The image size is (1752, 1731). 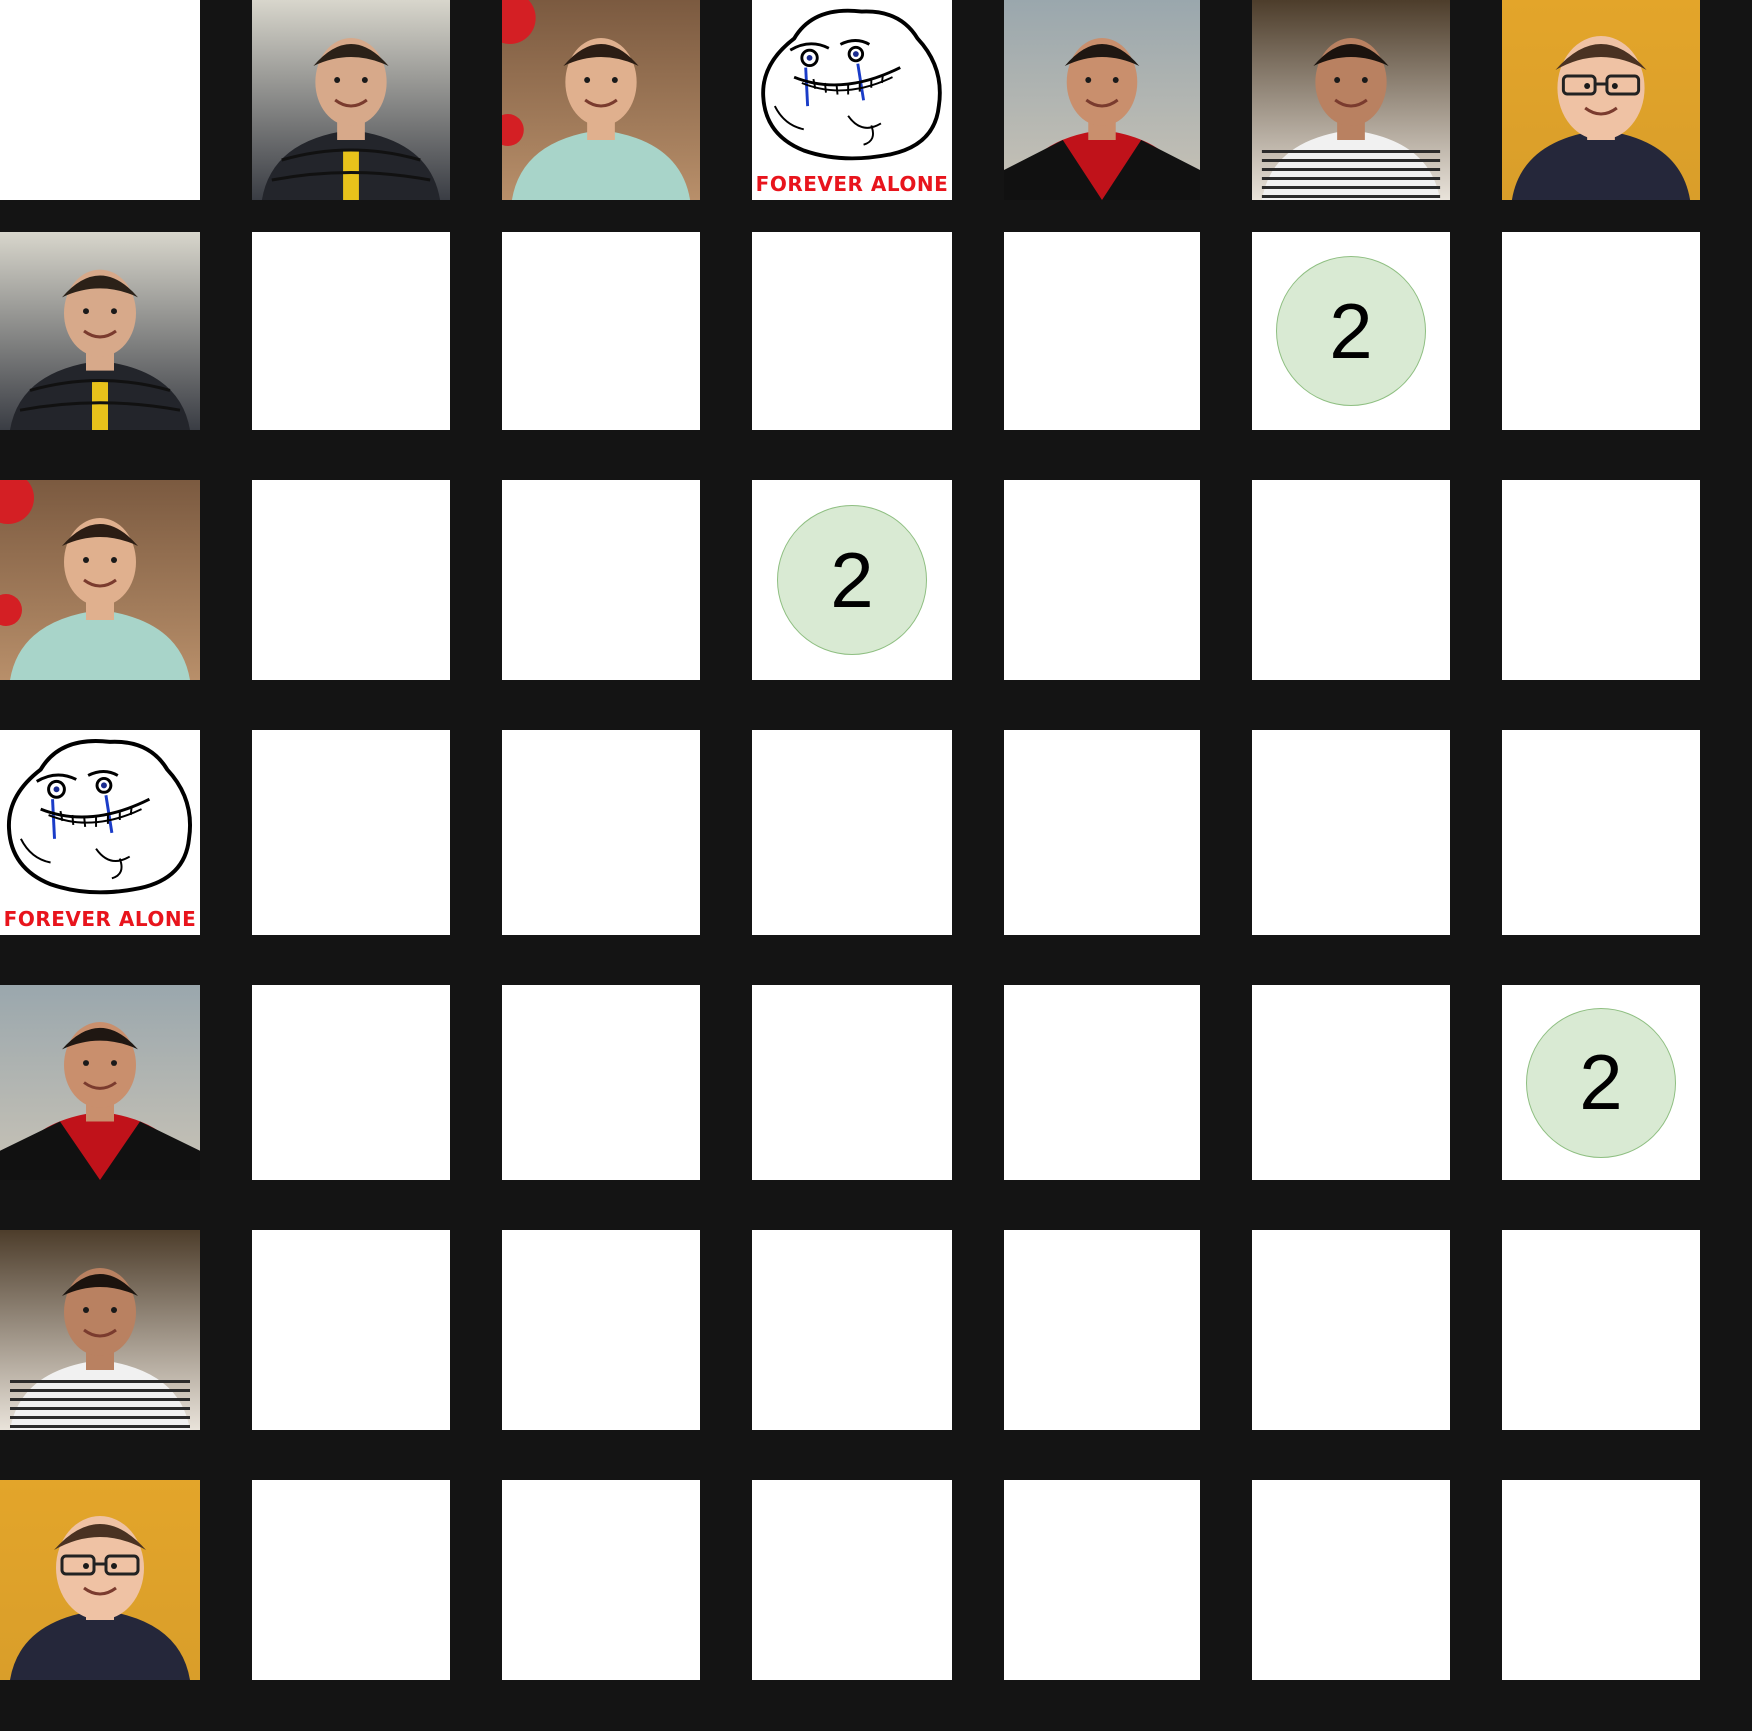 What do you see at coordinates (100, 832) in the screenshot?
I see `row-header-meme: FOREVER ALONE` at bounding box center [100, 832].